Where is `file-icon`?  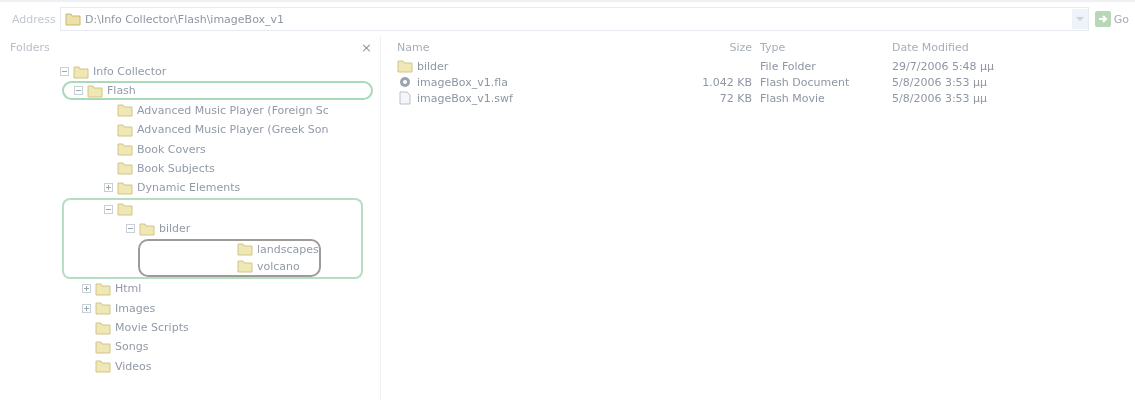
file-icon is located at coordinates (405, 98).